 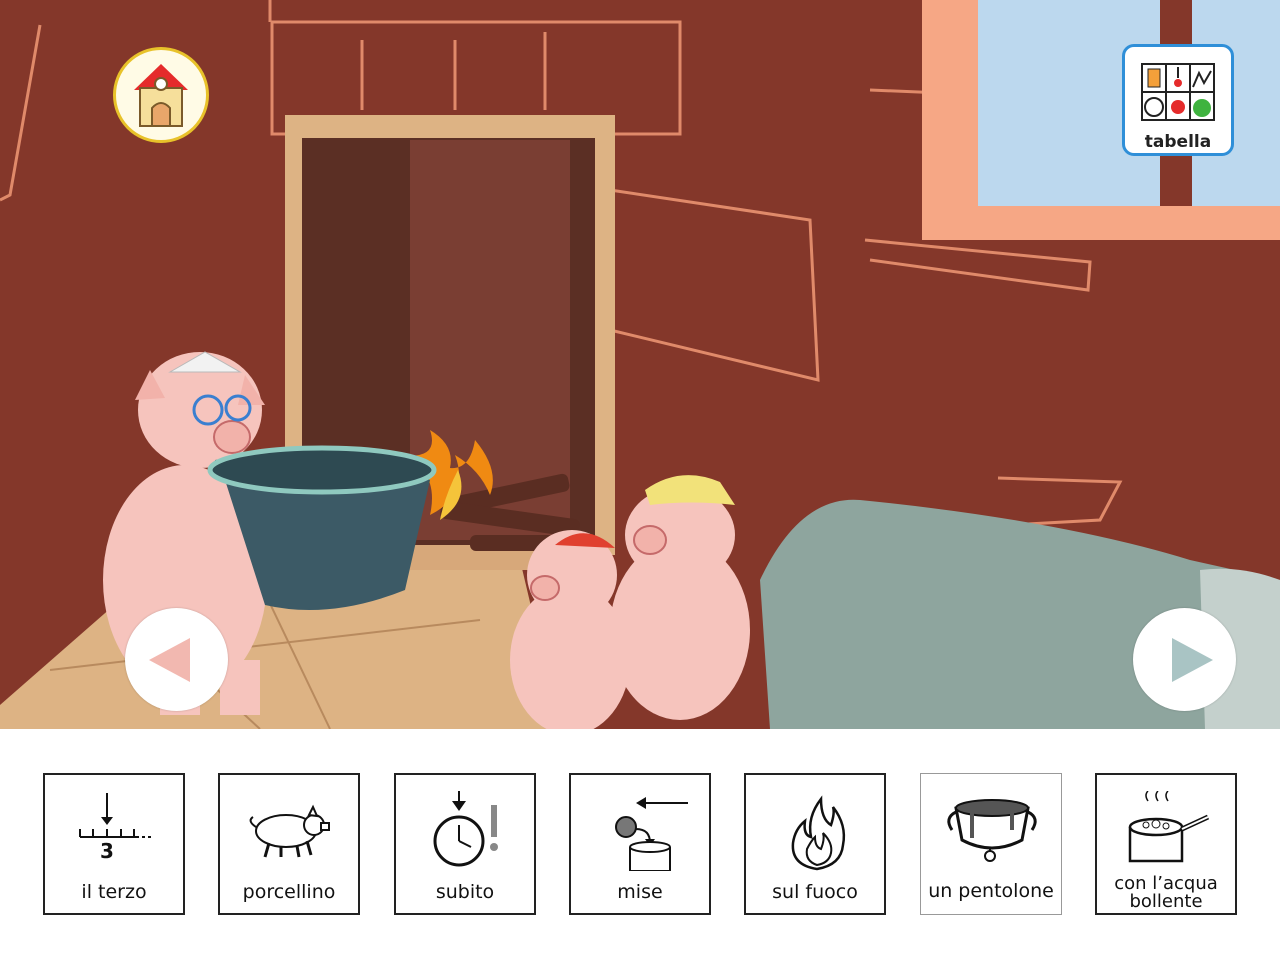 I want to click on symbol-card-subito: subito, so click(x=465, y=844).